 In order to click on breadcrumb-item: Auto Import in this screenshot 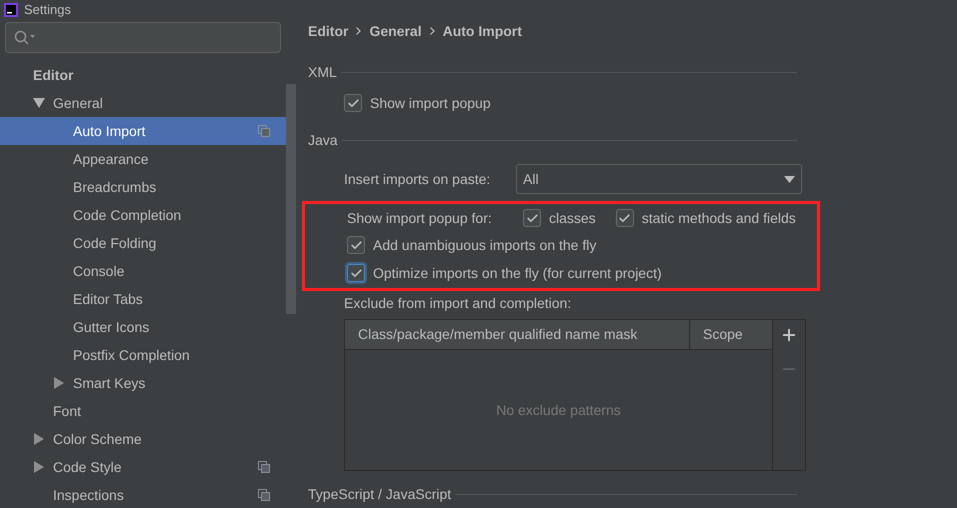, I will do `click(482, 31)`.